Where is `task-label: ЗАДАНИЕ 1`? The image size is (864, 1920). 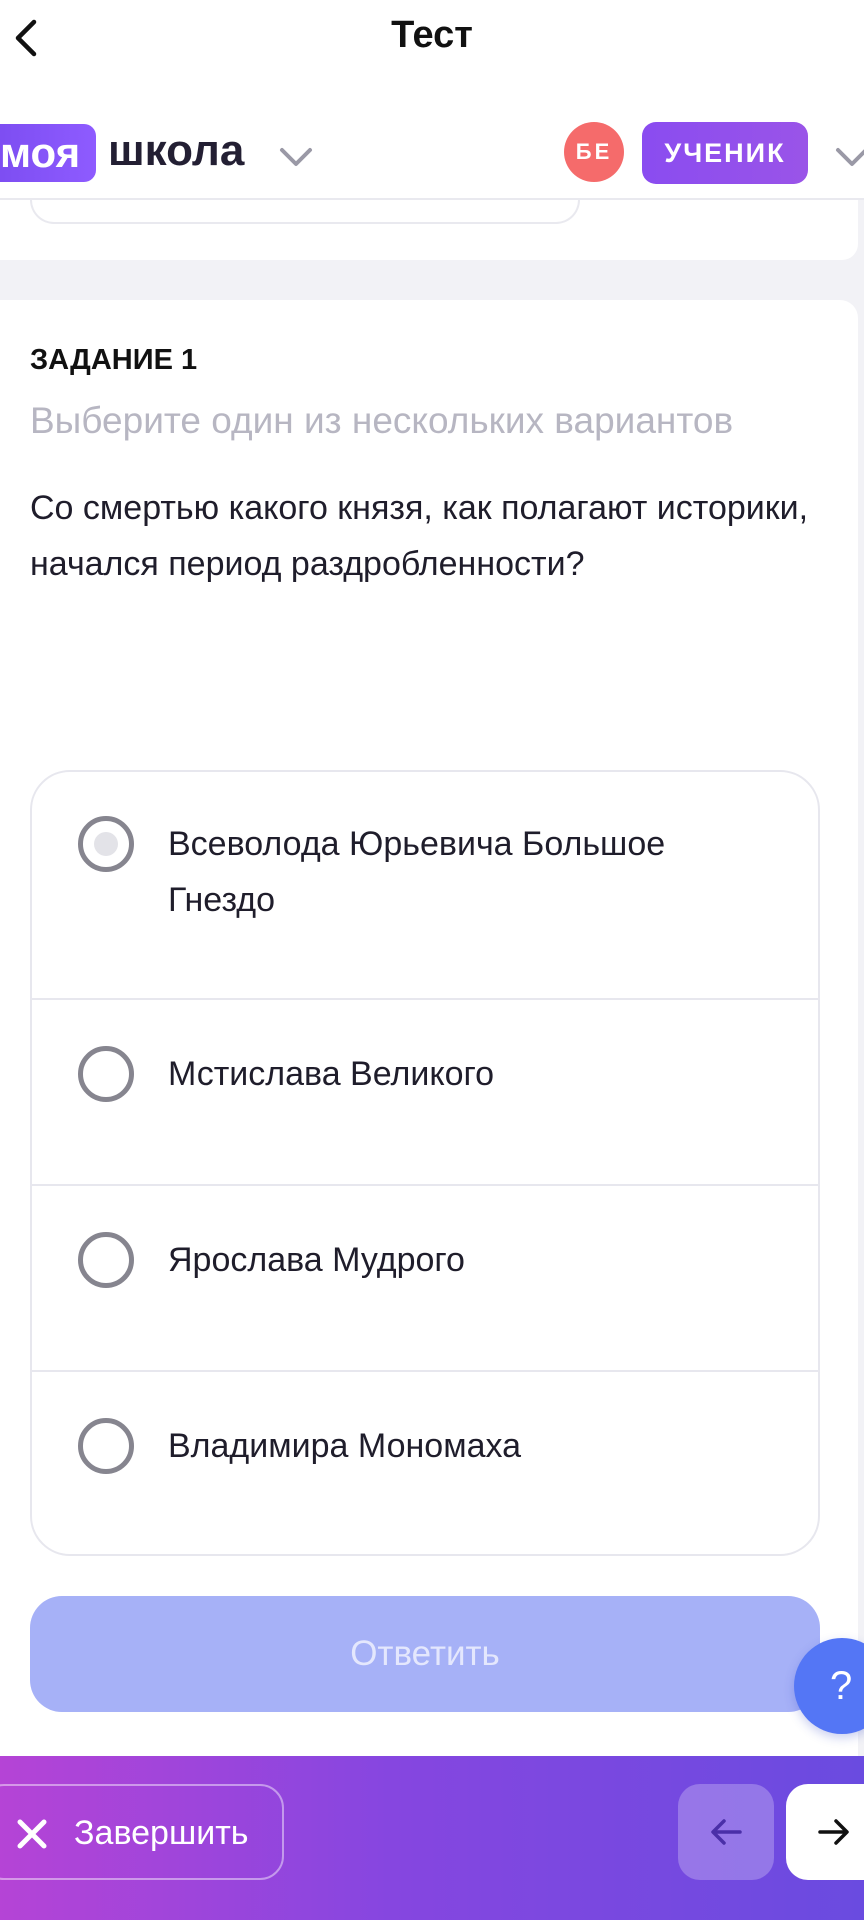
task-label: ЗАДАНИЕ 1 is located at coordinates (114, 360).